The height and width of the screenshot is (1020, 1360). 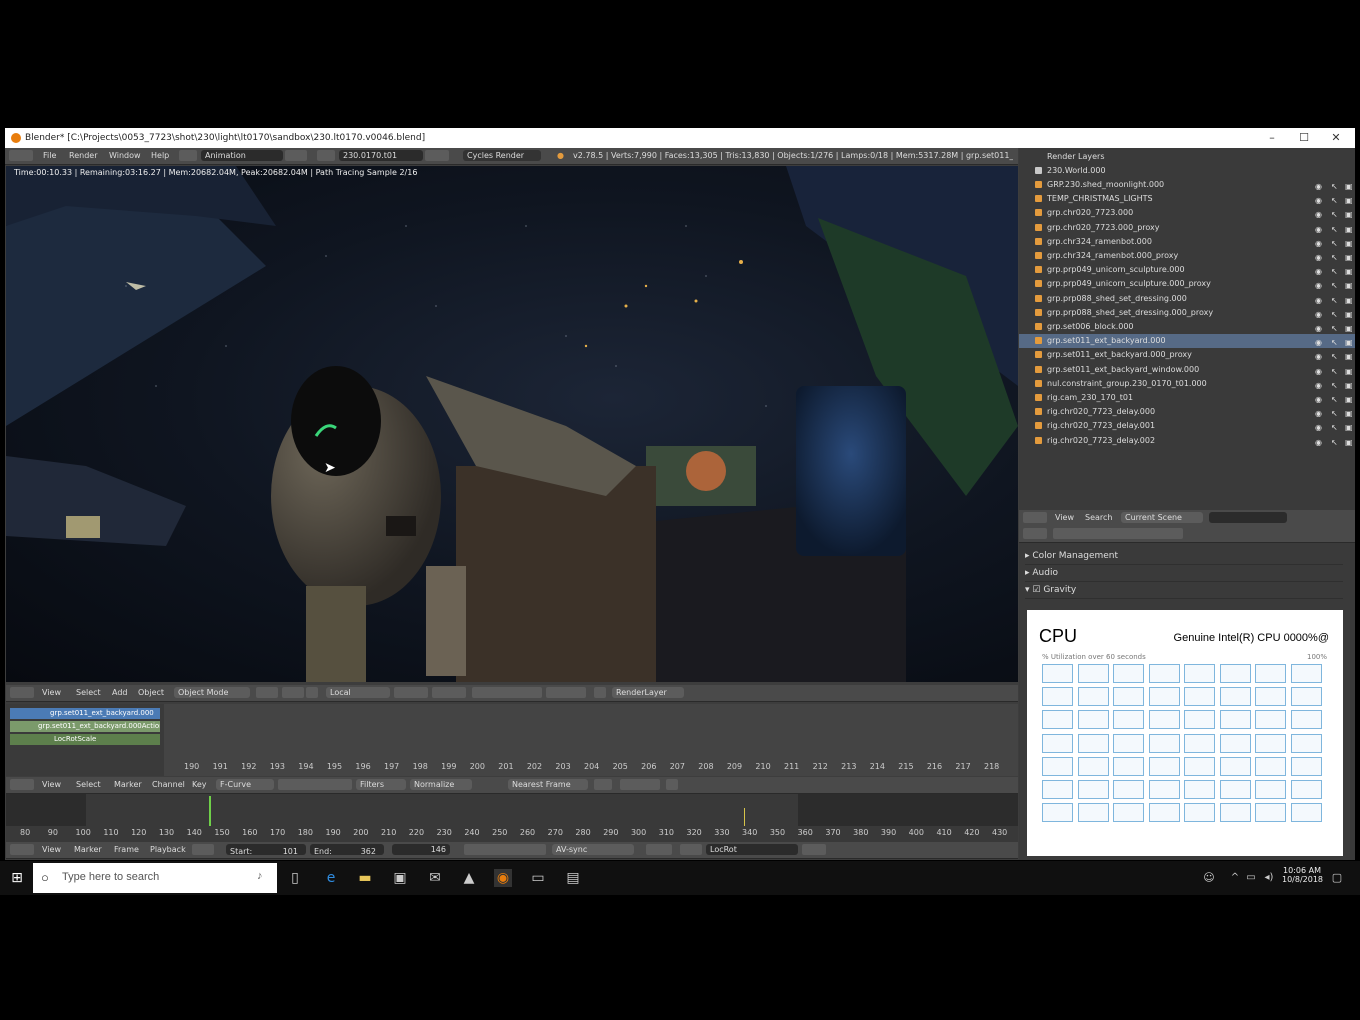 What do you see at coordinates (1187, 242) in the screenshot?
I see `outliner-item: grp.chr324_ramenbot.000 ◉ ↖ ▣` at bounding box center [1187, 242].